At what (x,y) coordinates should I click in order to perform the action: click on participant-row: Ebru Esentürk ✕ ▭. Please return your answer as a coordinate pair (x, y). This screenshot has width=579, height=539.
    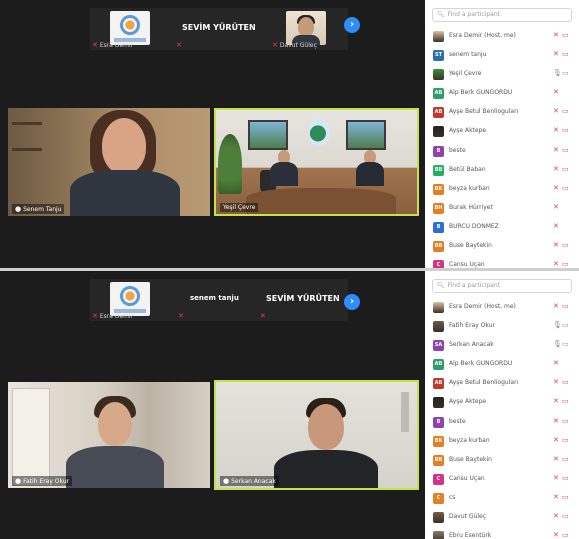
    Looking at the image, I should click on (502, 533).